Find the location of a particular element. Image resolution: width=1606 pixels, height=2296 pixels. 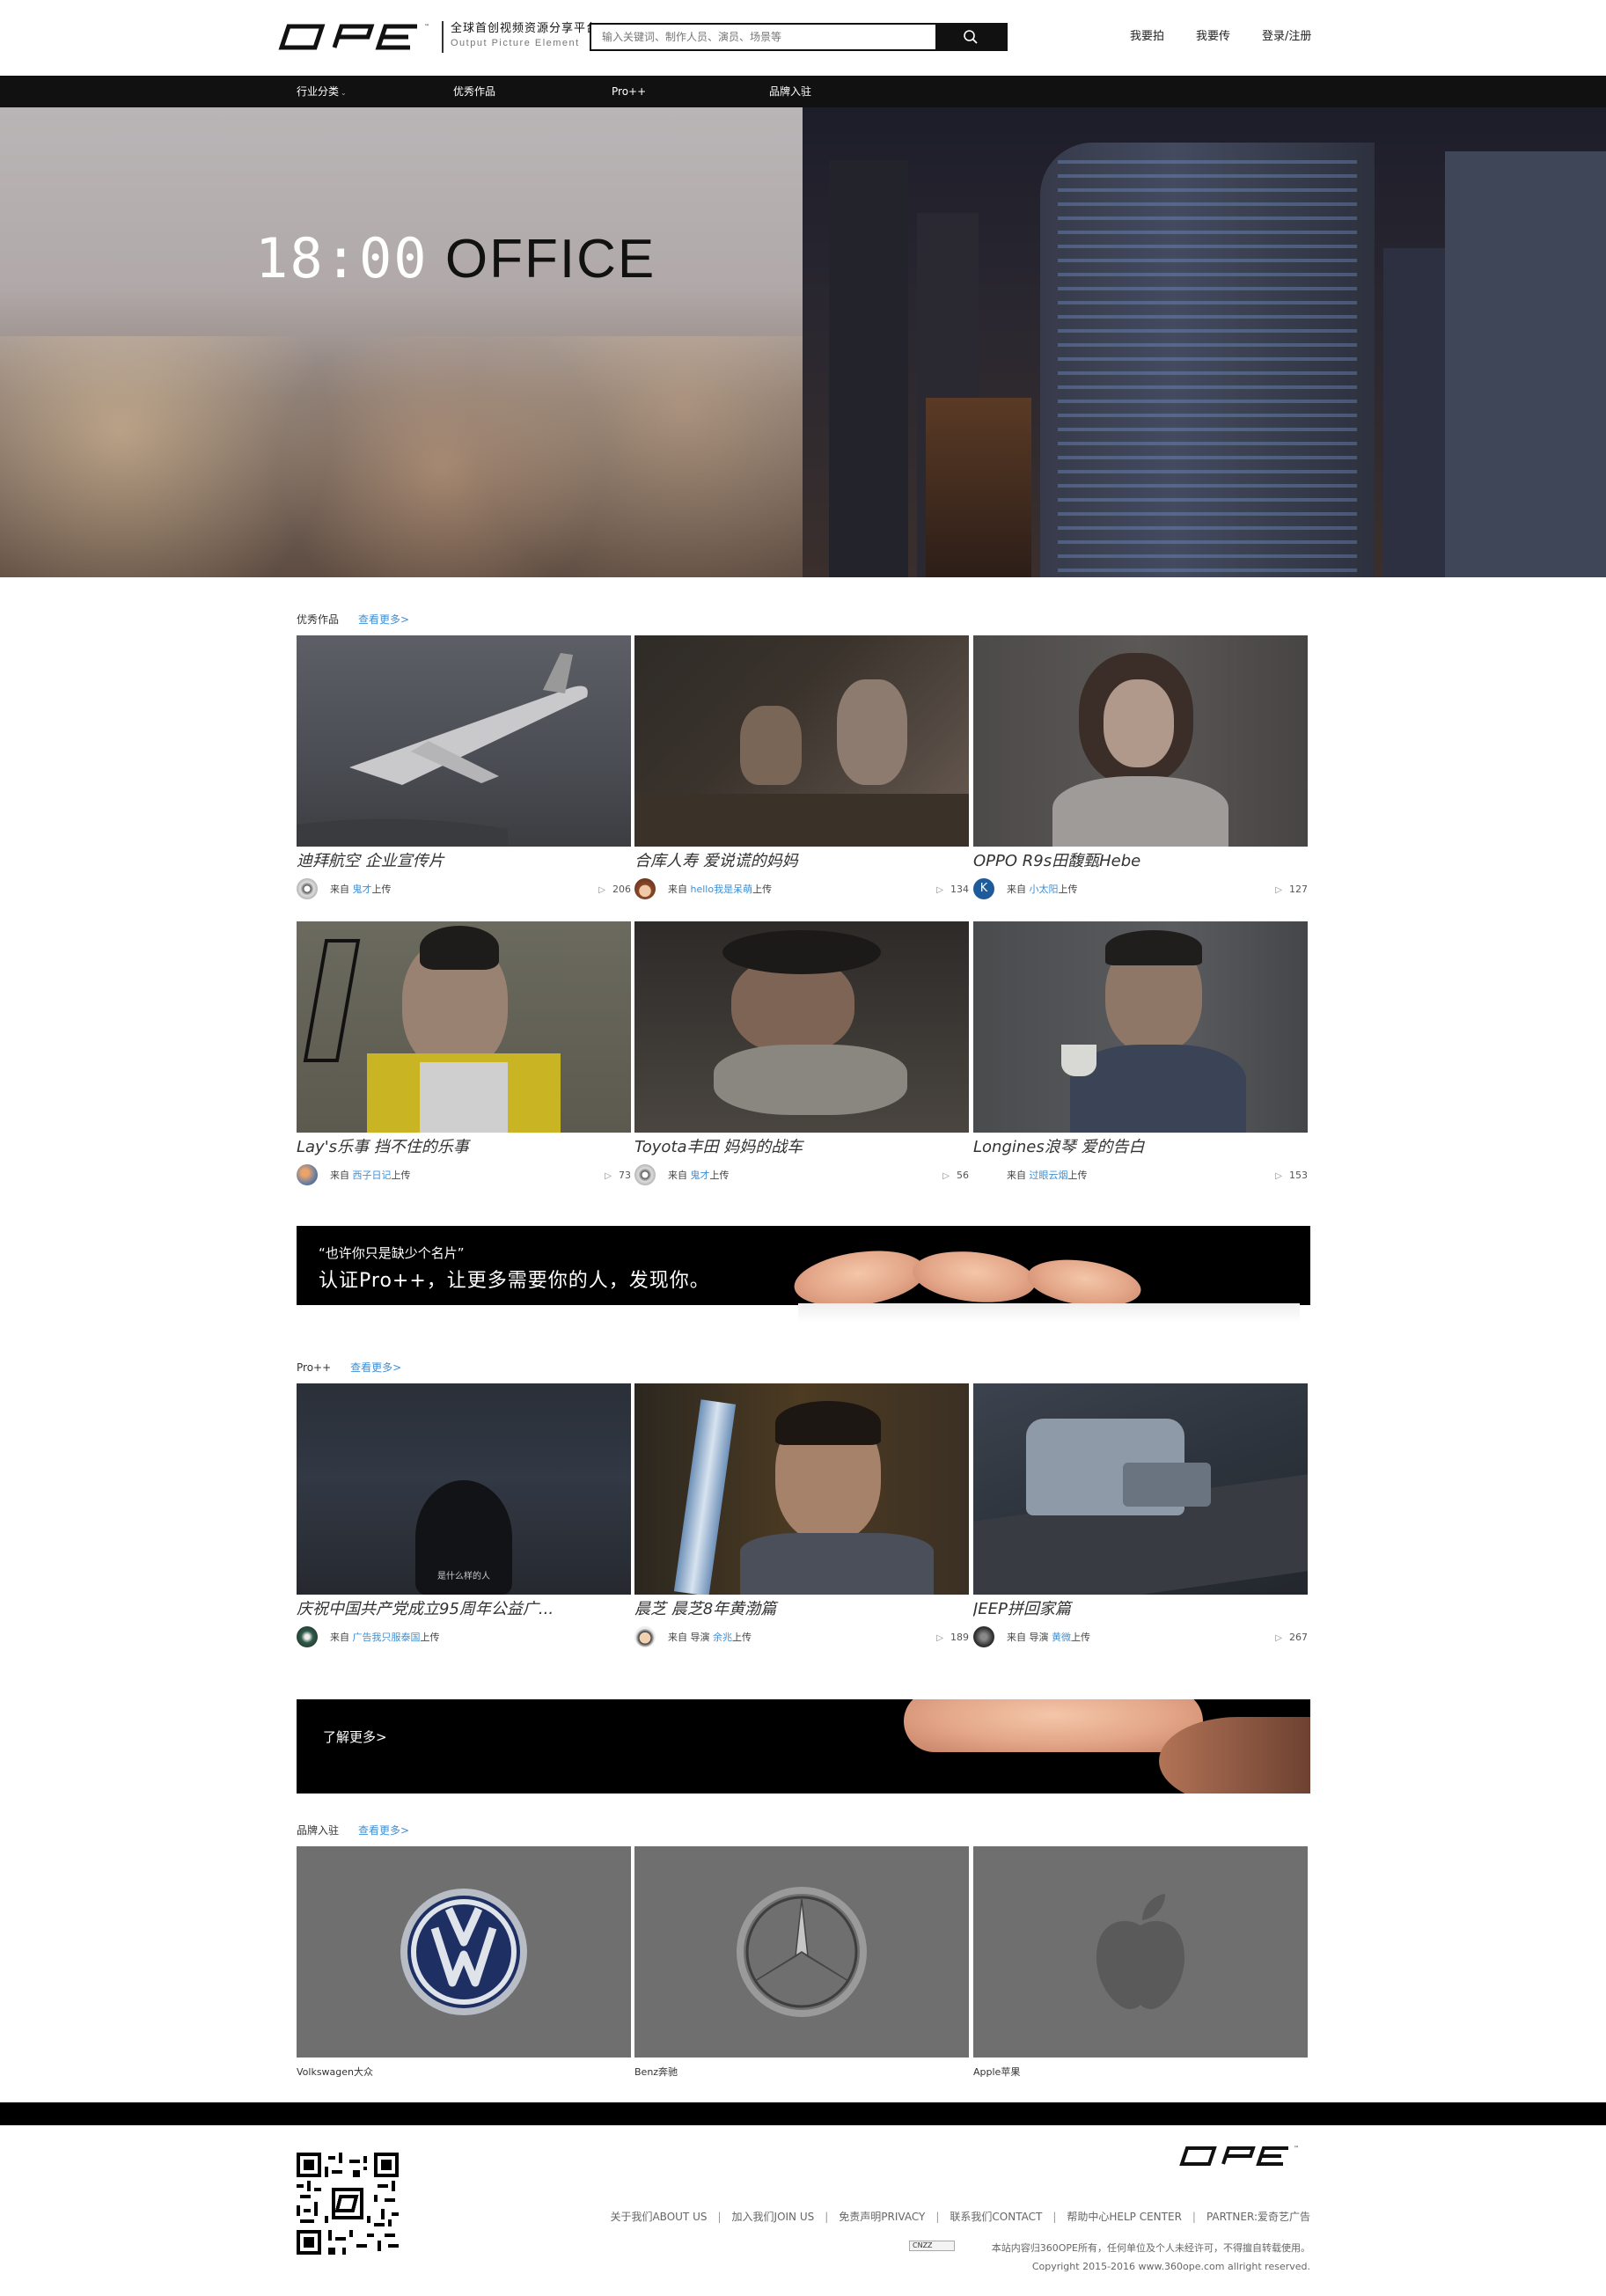

ope-logo: ™ is located at coordinates (355, 37).